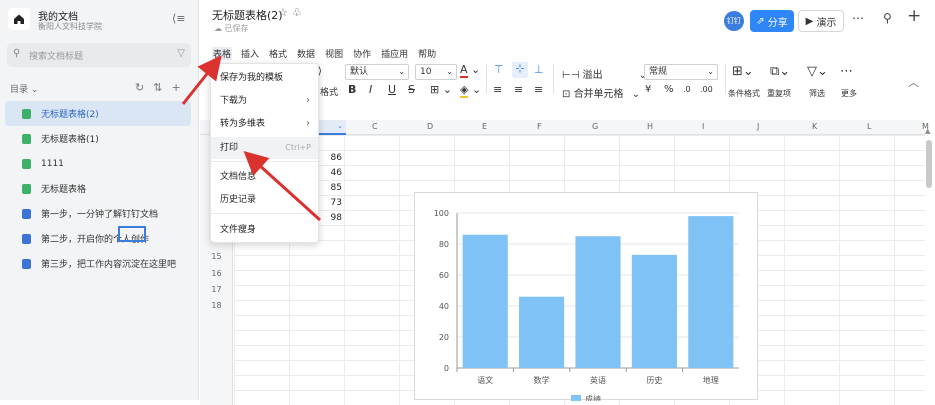  Describe the element at coordinates (758, 126) in the screenshot. I see `column-header-cell: J` at that location.